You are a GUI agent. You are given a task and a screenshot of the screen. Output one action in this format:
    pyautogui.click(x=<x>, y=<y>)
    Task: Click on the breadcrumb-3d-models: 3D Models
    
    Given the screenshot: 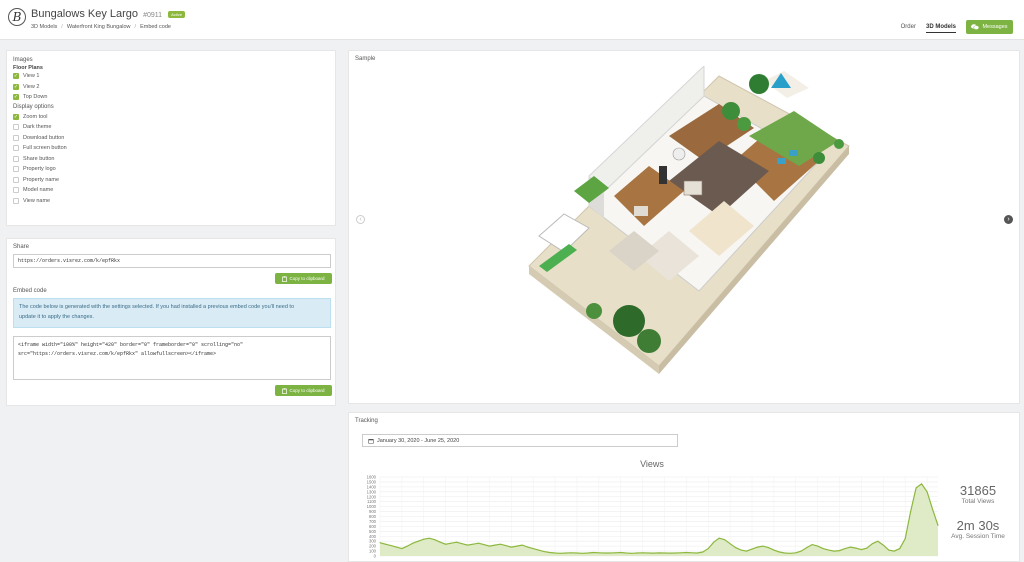 What is the action you would take?
    pyautogui.click(x=44, y=27)
    